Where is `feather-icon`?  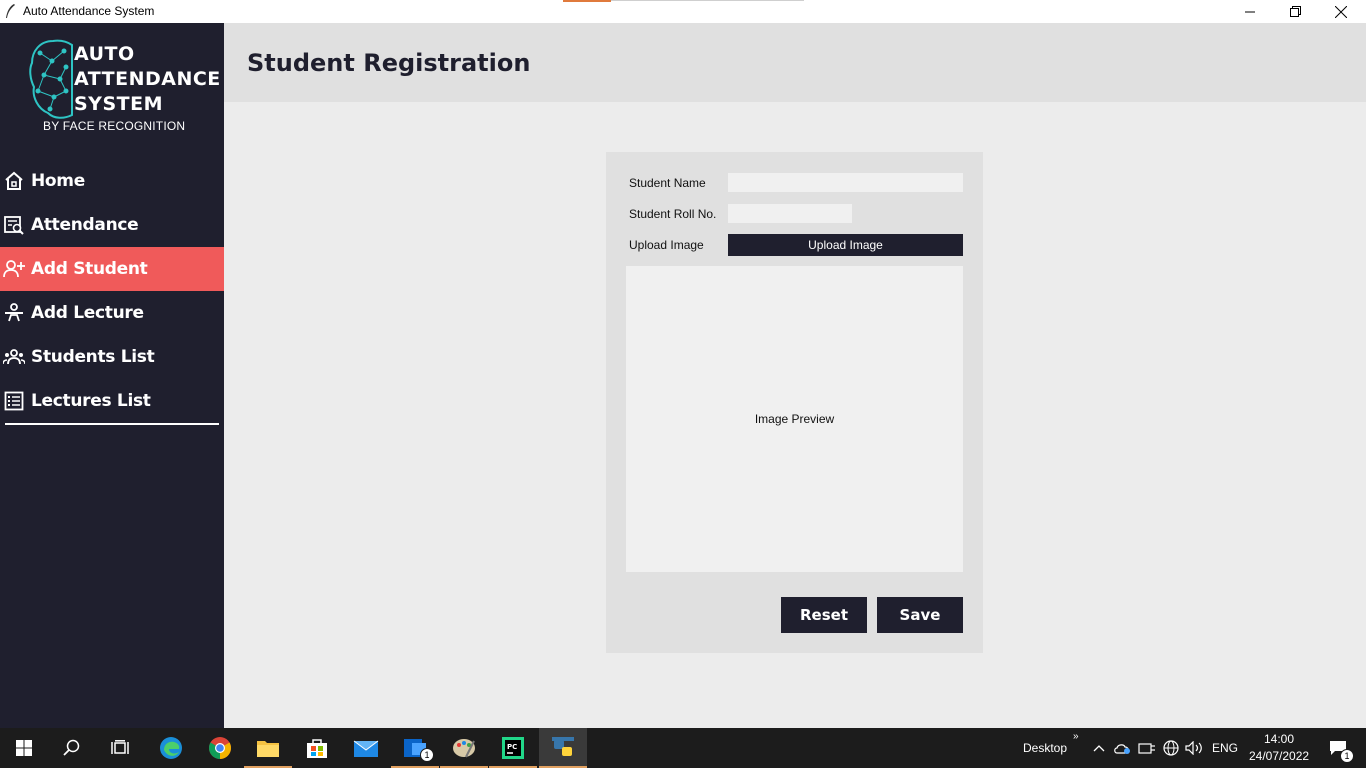 feather-icon is located at coordinates (10, 11).